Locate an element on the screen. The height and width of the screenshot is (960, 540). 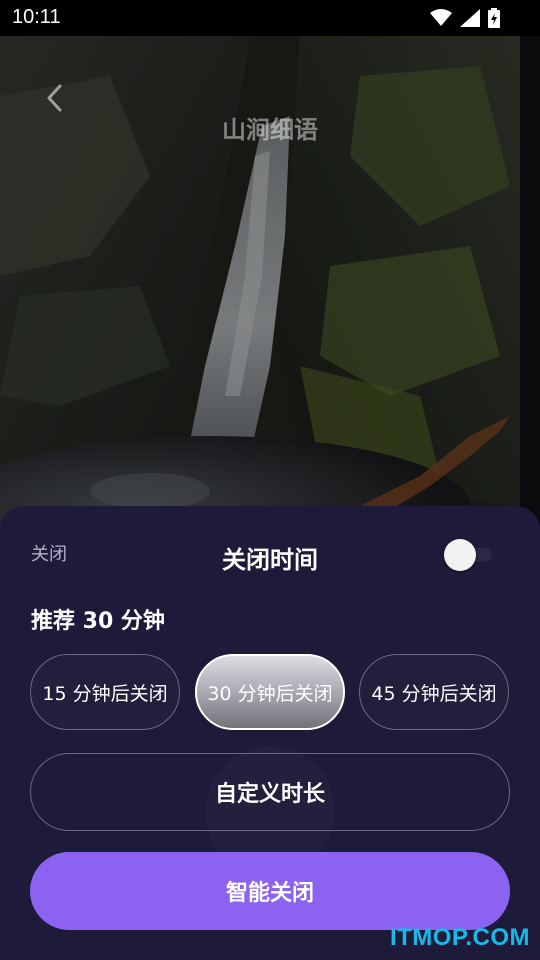
status-time: 10:11 is located at coordinates (36, 17).